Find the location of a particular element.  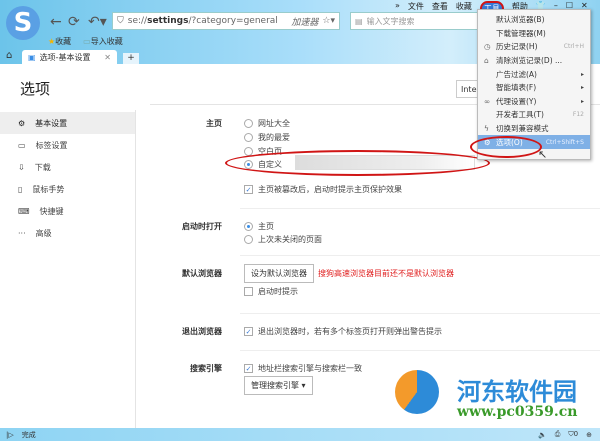

menu-item-proxy: ∞ 代理设置(Y) ▸ is located at coordinates (534, 102).